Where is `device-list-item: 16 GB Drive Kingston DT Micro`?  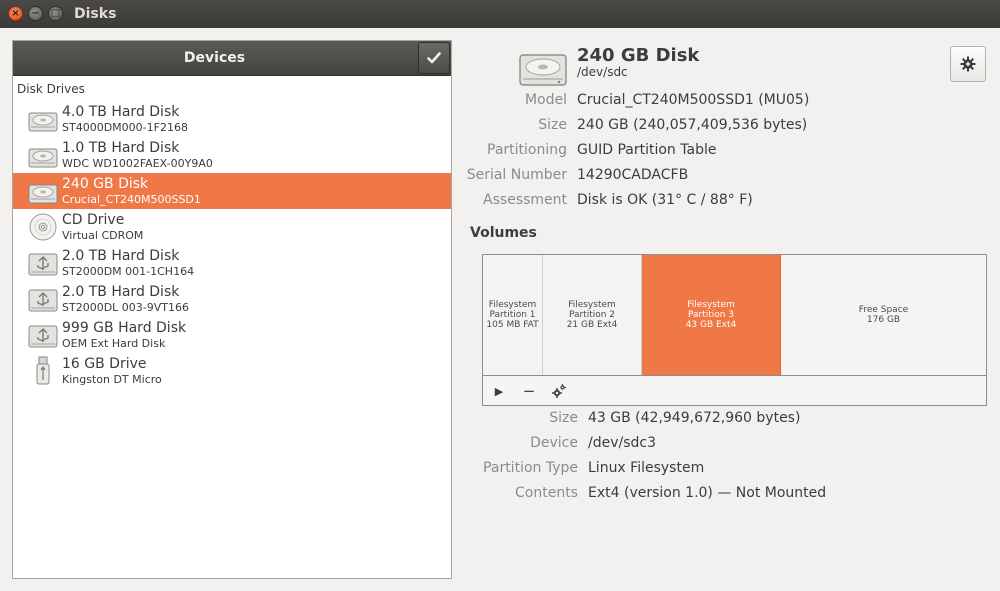 device-list-item: 16 GB Drive Kingston DT Micro is located at coordinates (232, 371).